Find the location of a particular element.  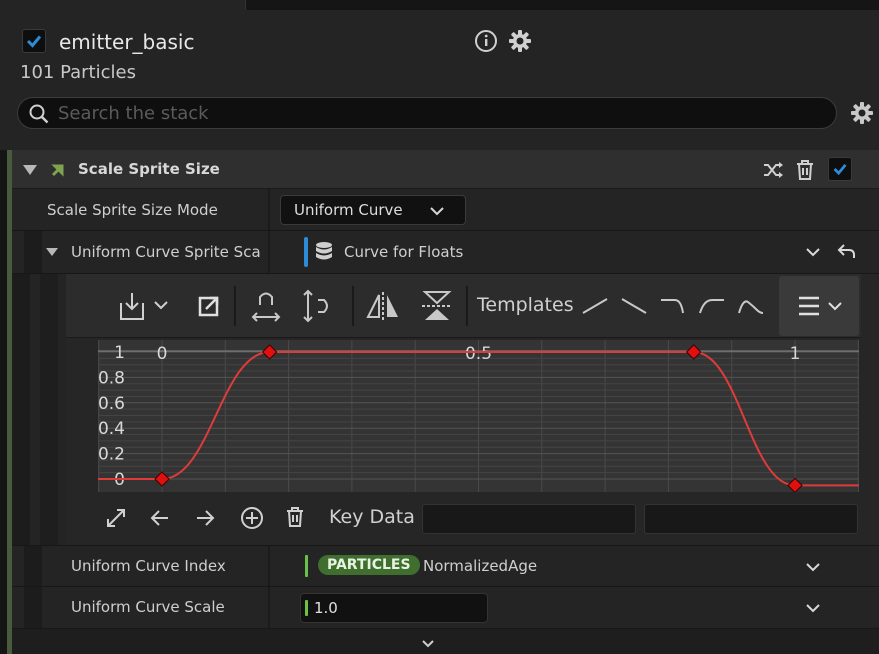

template-ease-out-button is located at coordinates (673, 306).